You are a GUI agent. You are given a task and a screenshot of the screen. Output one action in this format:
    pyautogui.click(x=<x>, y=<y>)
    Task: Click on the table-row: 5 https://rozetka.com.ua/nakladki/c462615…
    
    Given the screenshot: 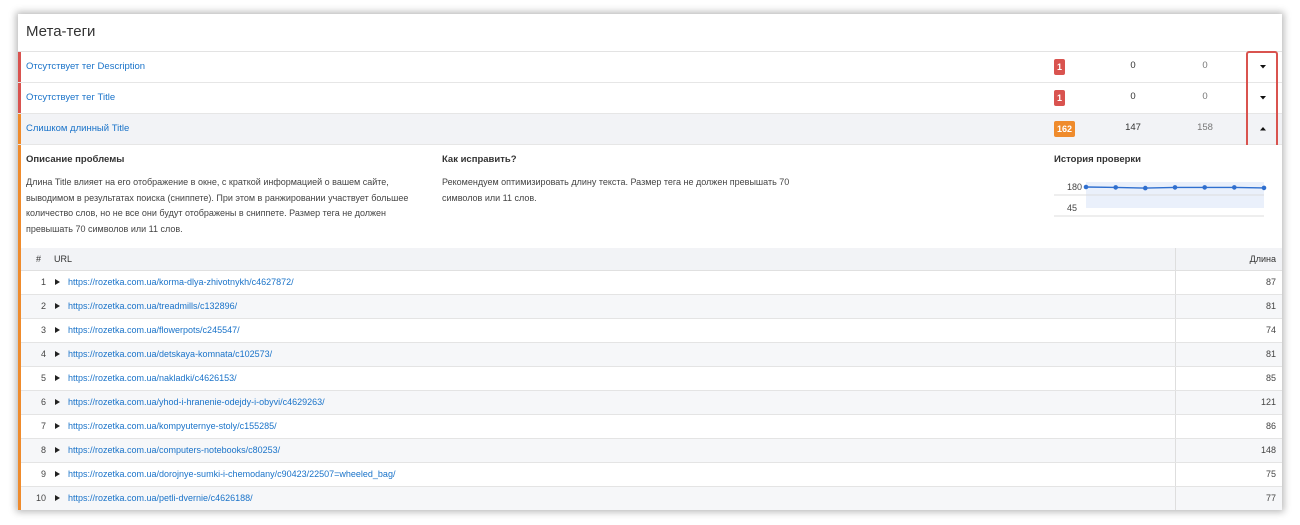 What is the action you would take?
    pyautogui.click(x=651, y=379)
    